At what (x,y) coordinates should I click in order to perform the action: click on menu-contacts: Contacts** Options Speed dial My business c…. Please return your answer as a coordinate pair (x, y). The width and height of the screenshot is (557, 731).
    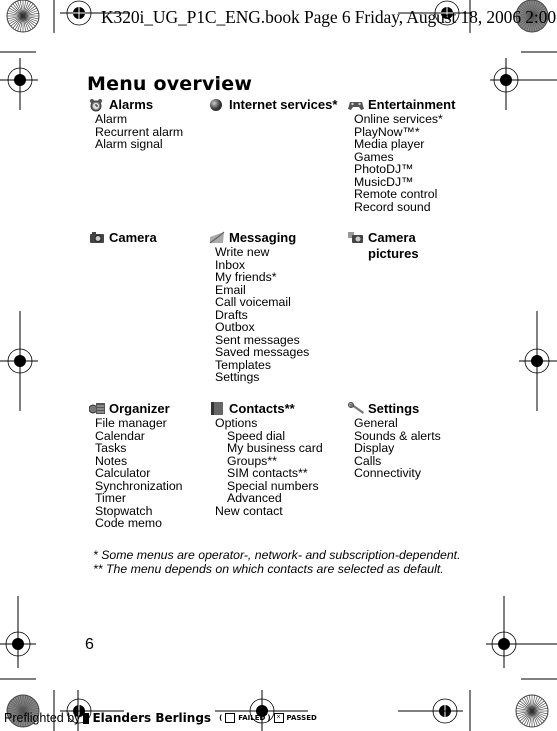
    Looking at the image, I should click on (266, 459).